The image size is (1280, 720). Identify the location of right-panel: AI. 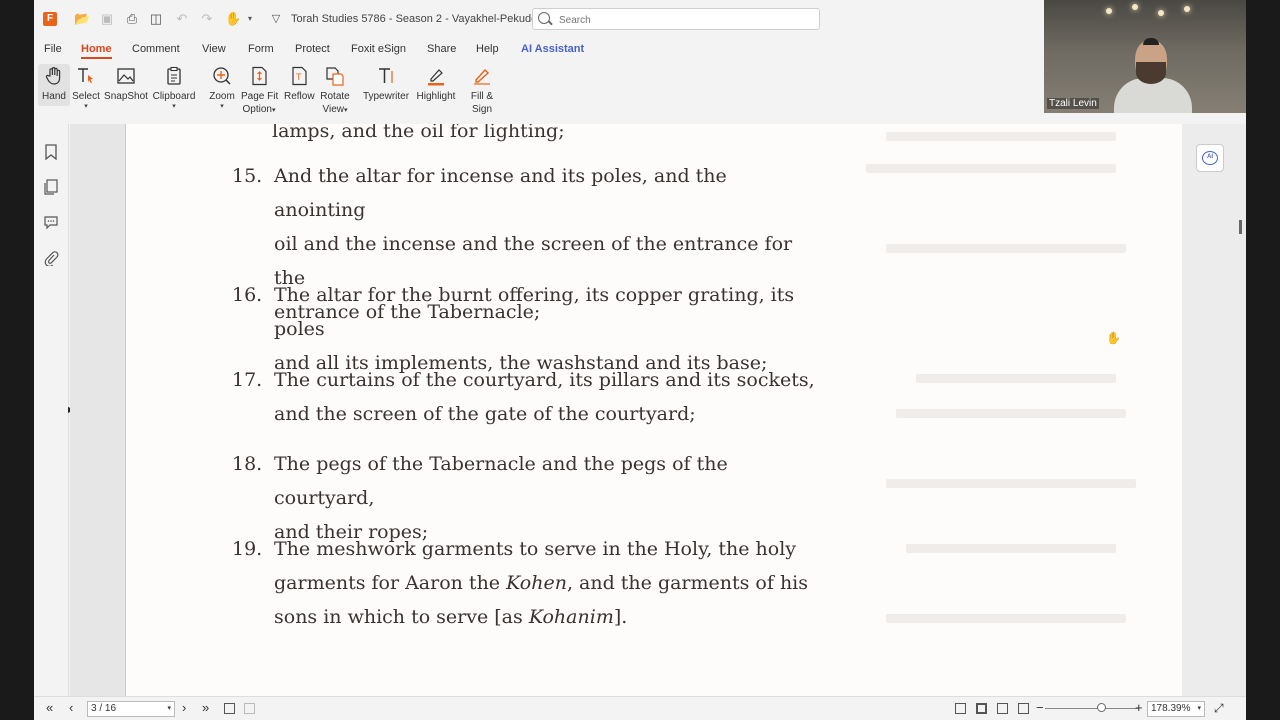
(1214, 410).